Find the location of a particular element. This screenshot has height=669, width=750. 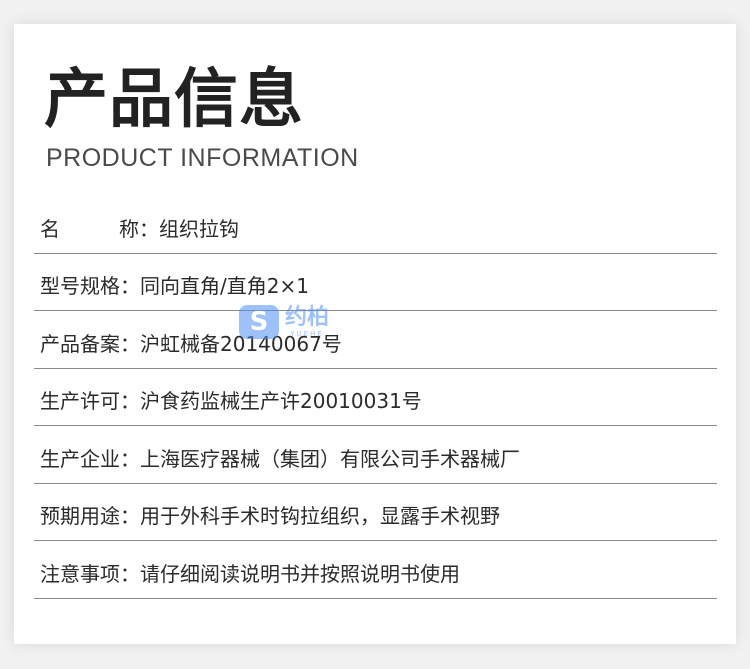

info-value: ：请仔细阅读说明书并按照说明书使用 is located at coordinates (290, 573).